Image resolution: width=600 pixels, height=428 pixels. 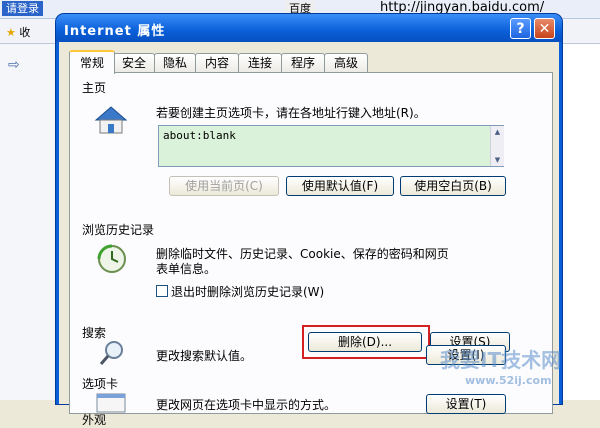 What do you see at coordinates (186, 269) in the screenshot?
I see `history-description-line2: 表单信息。` at bounding box center [186, 269].